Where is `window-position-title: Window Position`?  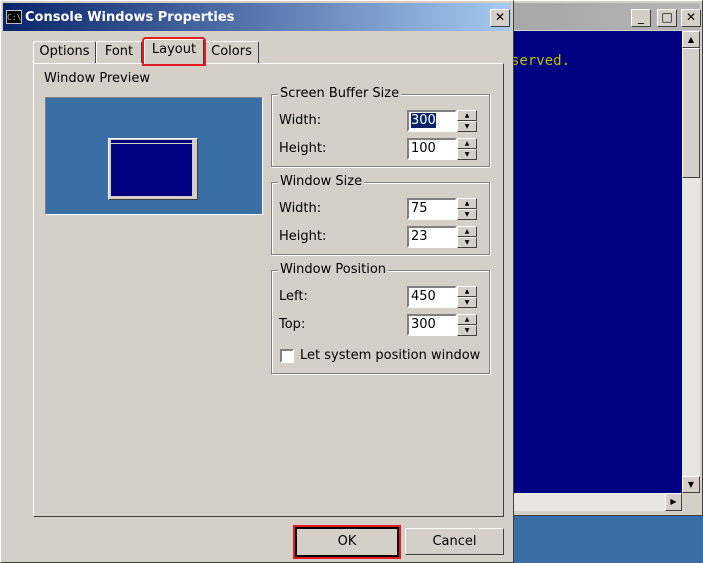
window-position-title: Window Position is located at coordinates (333, 269).